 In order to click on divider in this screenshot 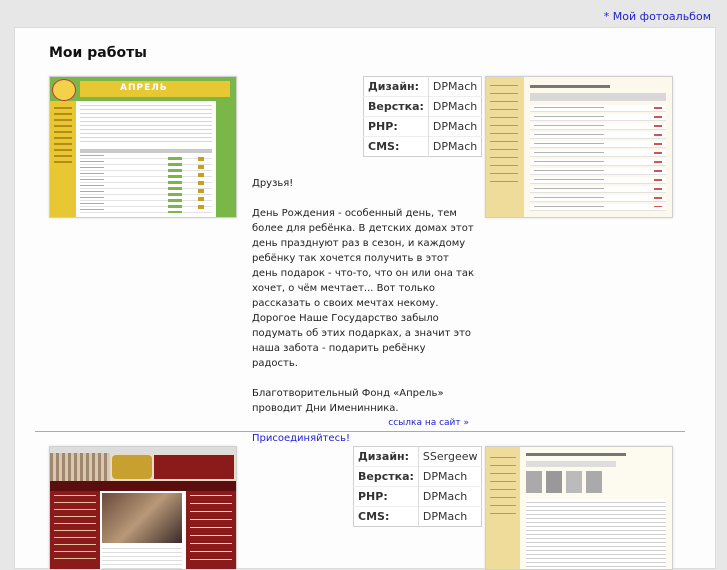, I will do `click(360, 431)`.